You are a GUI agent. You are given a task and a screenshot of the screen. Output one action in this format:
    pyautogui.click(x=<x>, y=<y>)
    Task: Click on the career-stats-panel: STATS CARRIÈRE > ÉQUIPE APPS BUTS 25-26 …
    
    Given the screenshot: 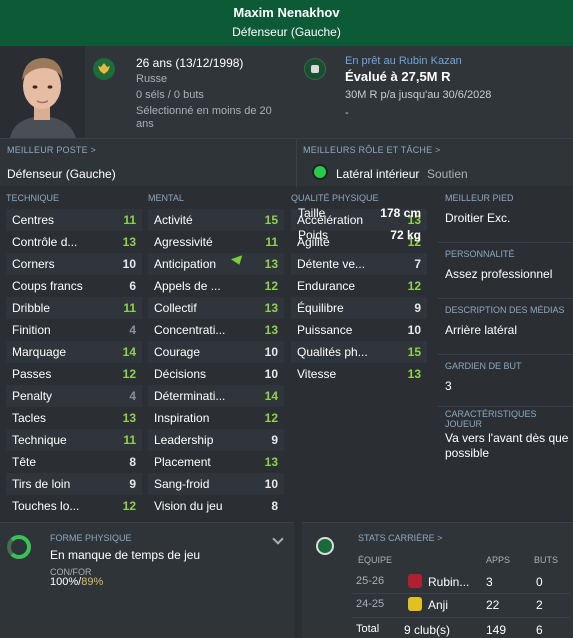 What is the action you would take?
    pyautogui.click(x=437, y=580)
    